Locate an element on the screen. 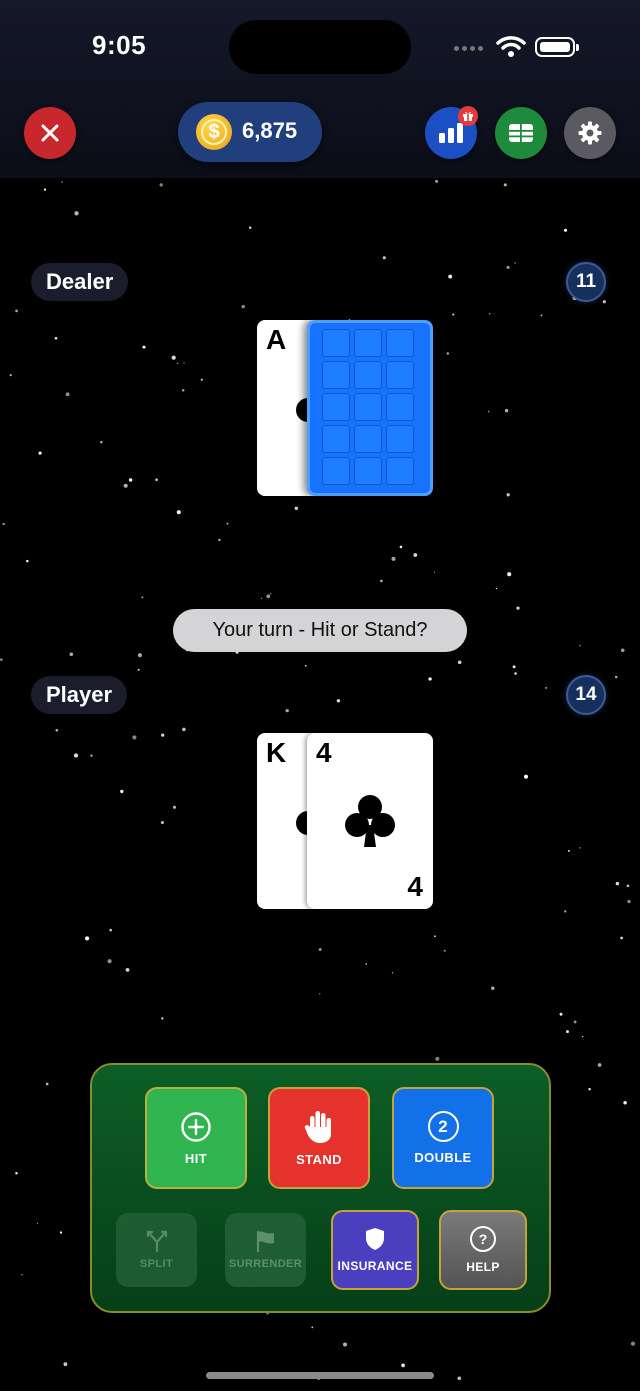 The height and width of the screenshot is (1391, 640). club-suit-icon is located at coordinates (370, 821).